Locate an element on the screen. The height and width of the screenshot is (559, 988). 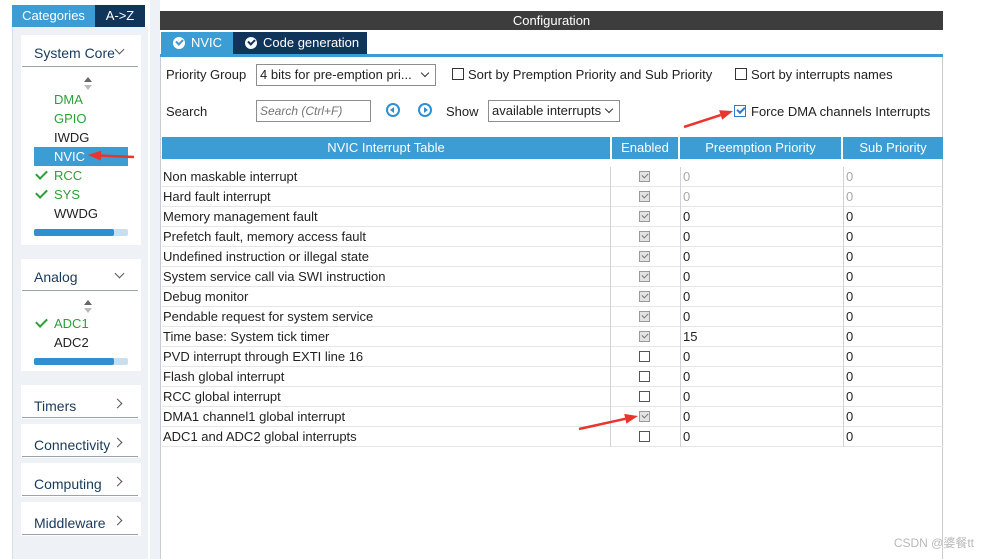
tab-a-to-z: A->Z is located at coordinates (120, 16).